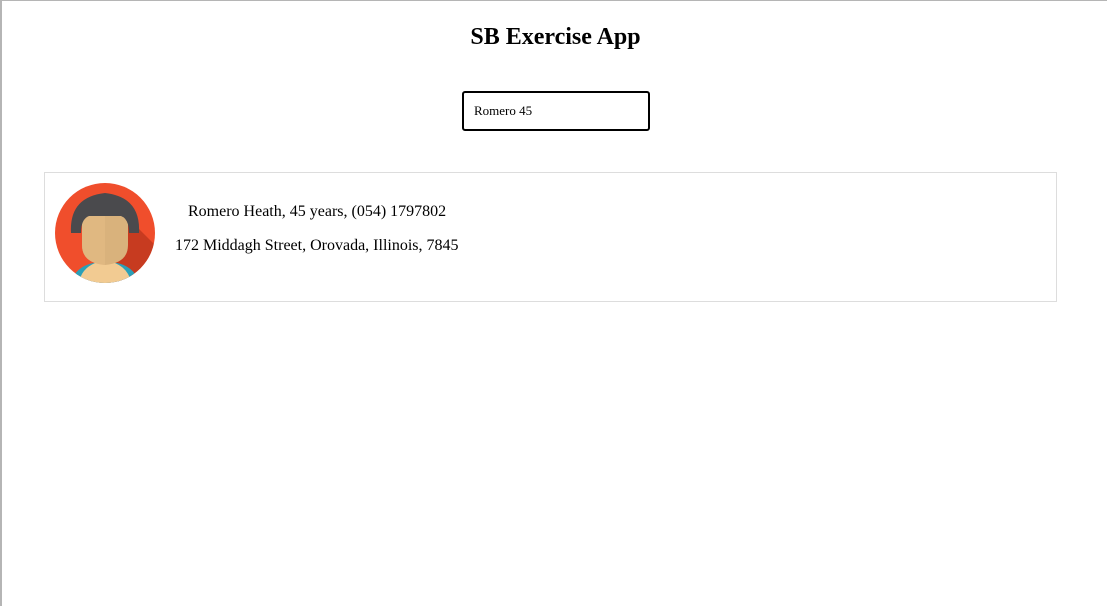  I want to click on female-avatar-icon, so click(105, 233).